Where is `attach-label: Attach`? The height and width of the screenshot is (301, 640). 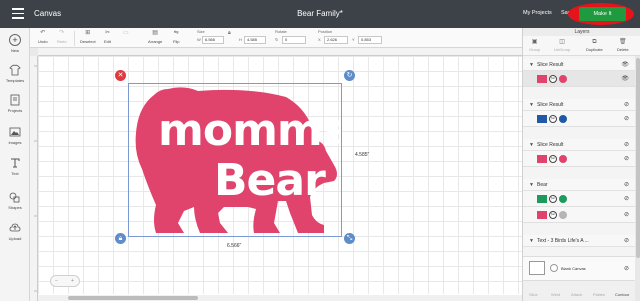 attach-label: Attach is located at coordinates (577, 294).